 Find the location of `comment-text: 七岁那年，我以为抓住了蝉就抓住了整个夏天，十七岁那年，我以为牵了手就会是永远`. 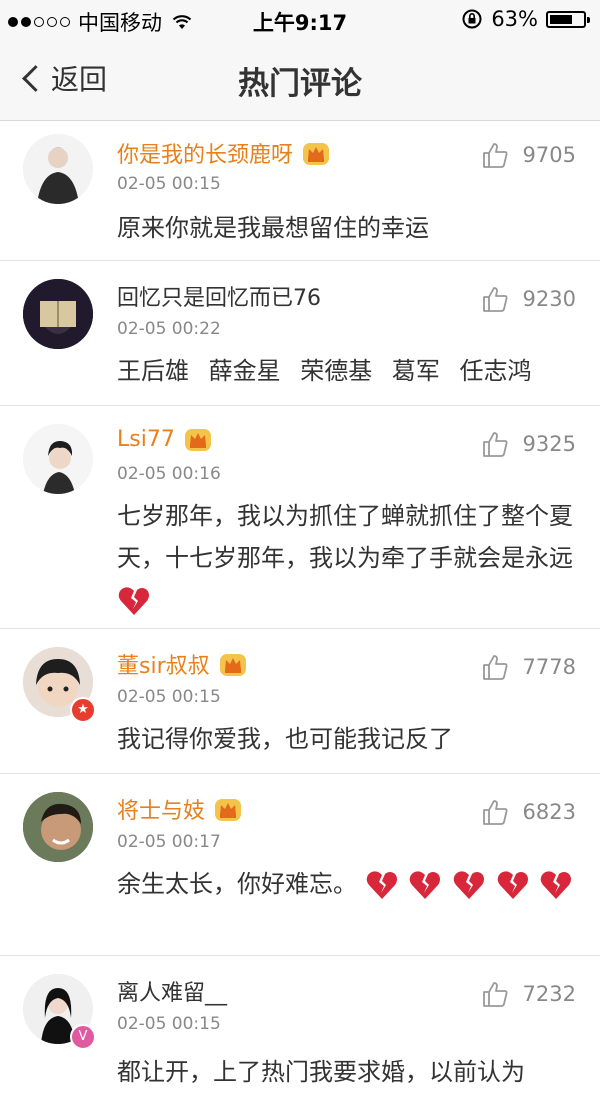

comment-text: 七岁那年，我以为抓住了蝉就抓住了整个夏天，十七岁那年，我以为牵了手就会是永远 is located at coordinates (349, 558).